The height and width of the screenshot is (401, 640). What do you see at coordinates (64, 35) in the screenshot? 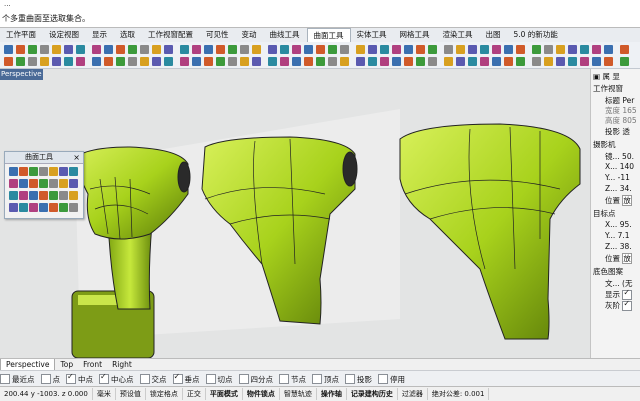
I see `tab-1: 设定视图` at bounding box center [64, 35].